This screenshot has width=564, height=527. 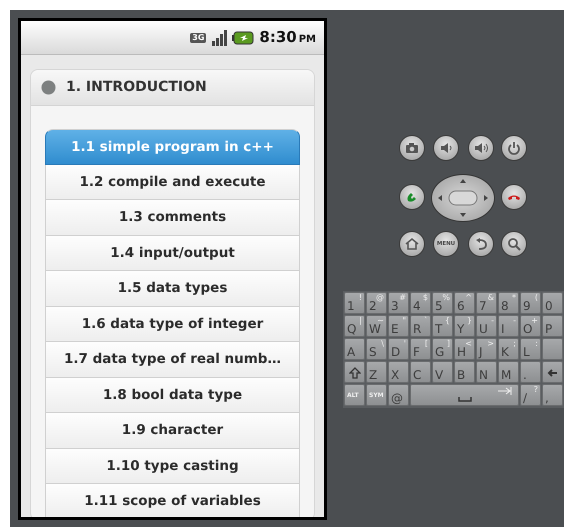 What do you see at coordinates (552, 303) in the screenshot?
I see `keyboard-key: 0` at bounding box center [552, 303].